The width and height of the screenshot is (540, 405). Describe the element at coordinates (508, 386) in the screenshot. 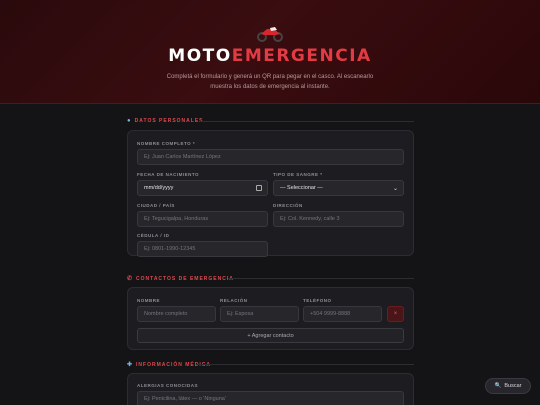

I see `search-button: 🔍 Buscar` at that location.